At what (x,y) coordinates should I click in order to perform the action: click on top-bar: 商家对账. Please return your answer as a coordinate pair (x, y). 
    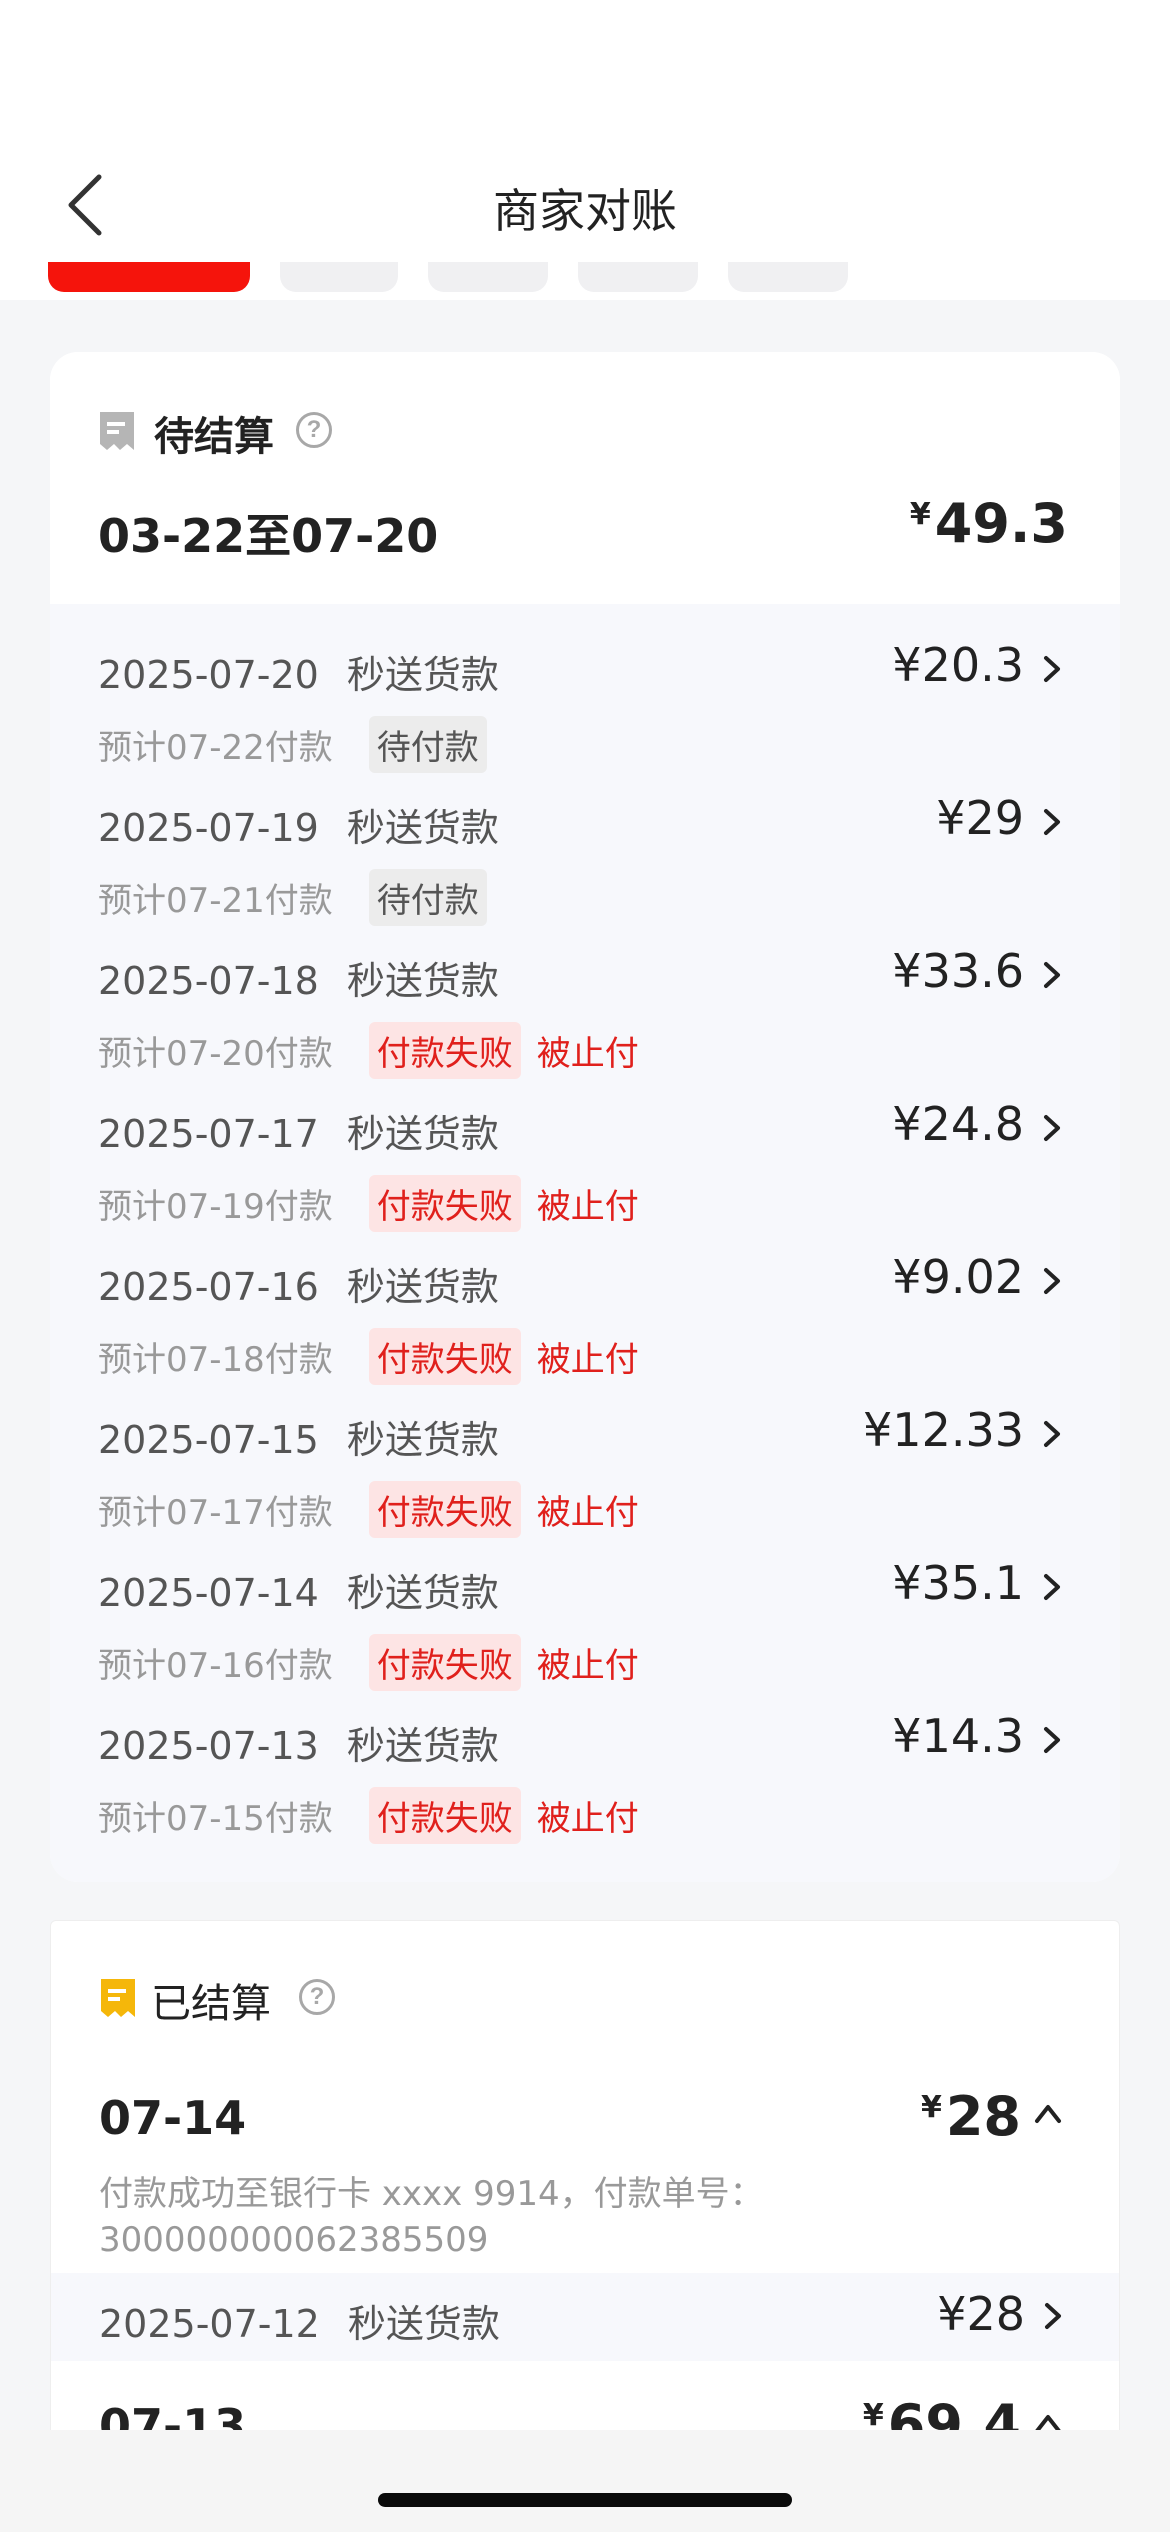
    Looking at the image, I should click on (585, 150).